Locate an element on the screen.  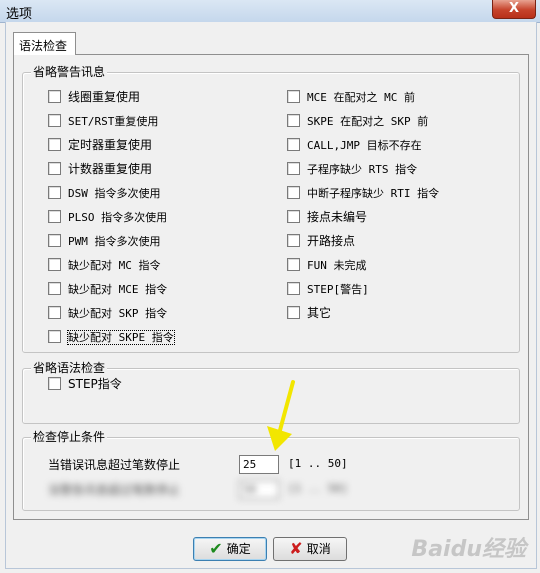
checkbox-label: STEP指令 is located at coordinates (95, 384).